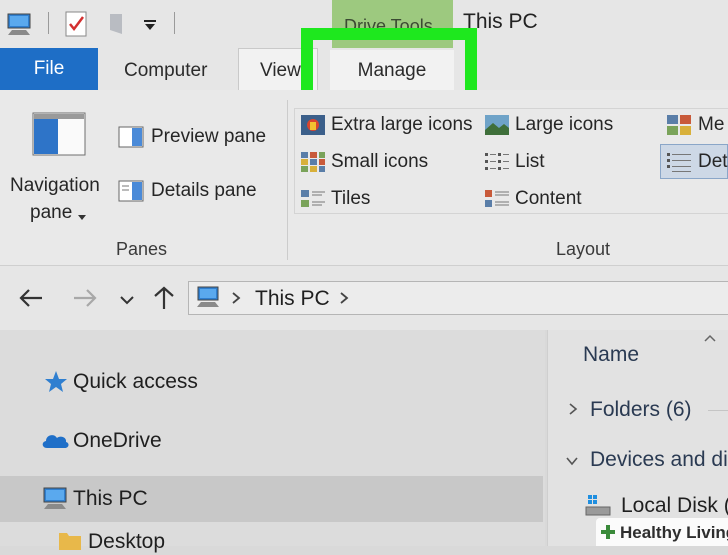 This screenshot has height=555, width=728. Describe the element at coordinates (70, 542) in the screenshot. I see `desktop-folder-icon` at that location.